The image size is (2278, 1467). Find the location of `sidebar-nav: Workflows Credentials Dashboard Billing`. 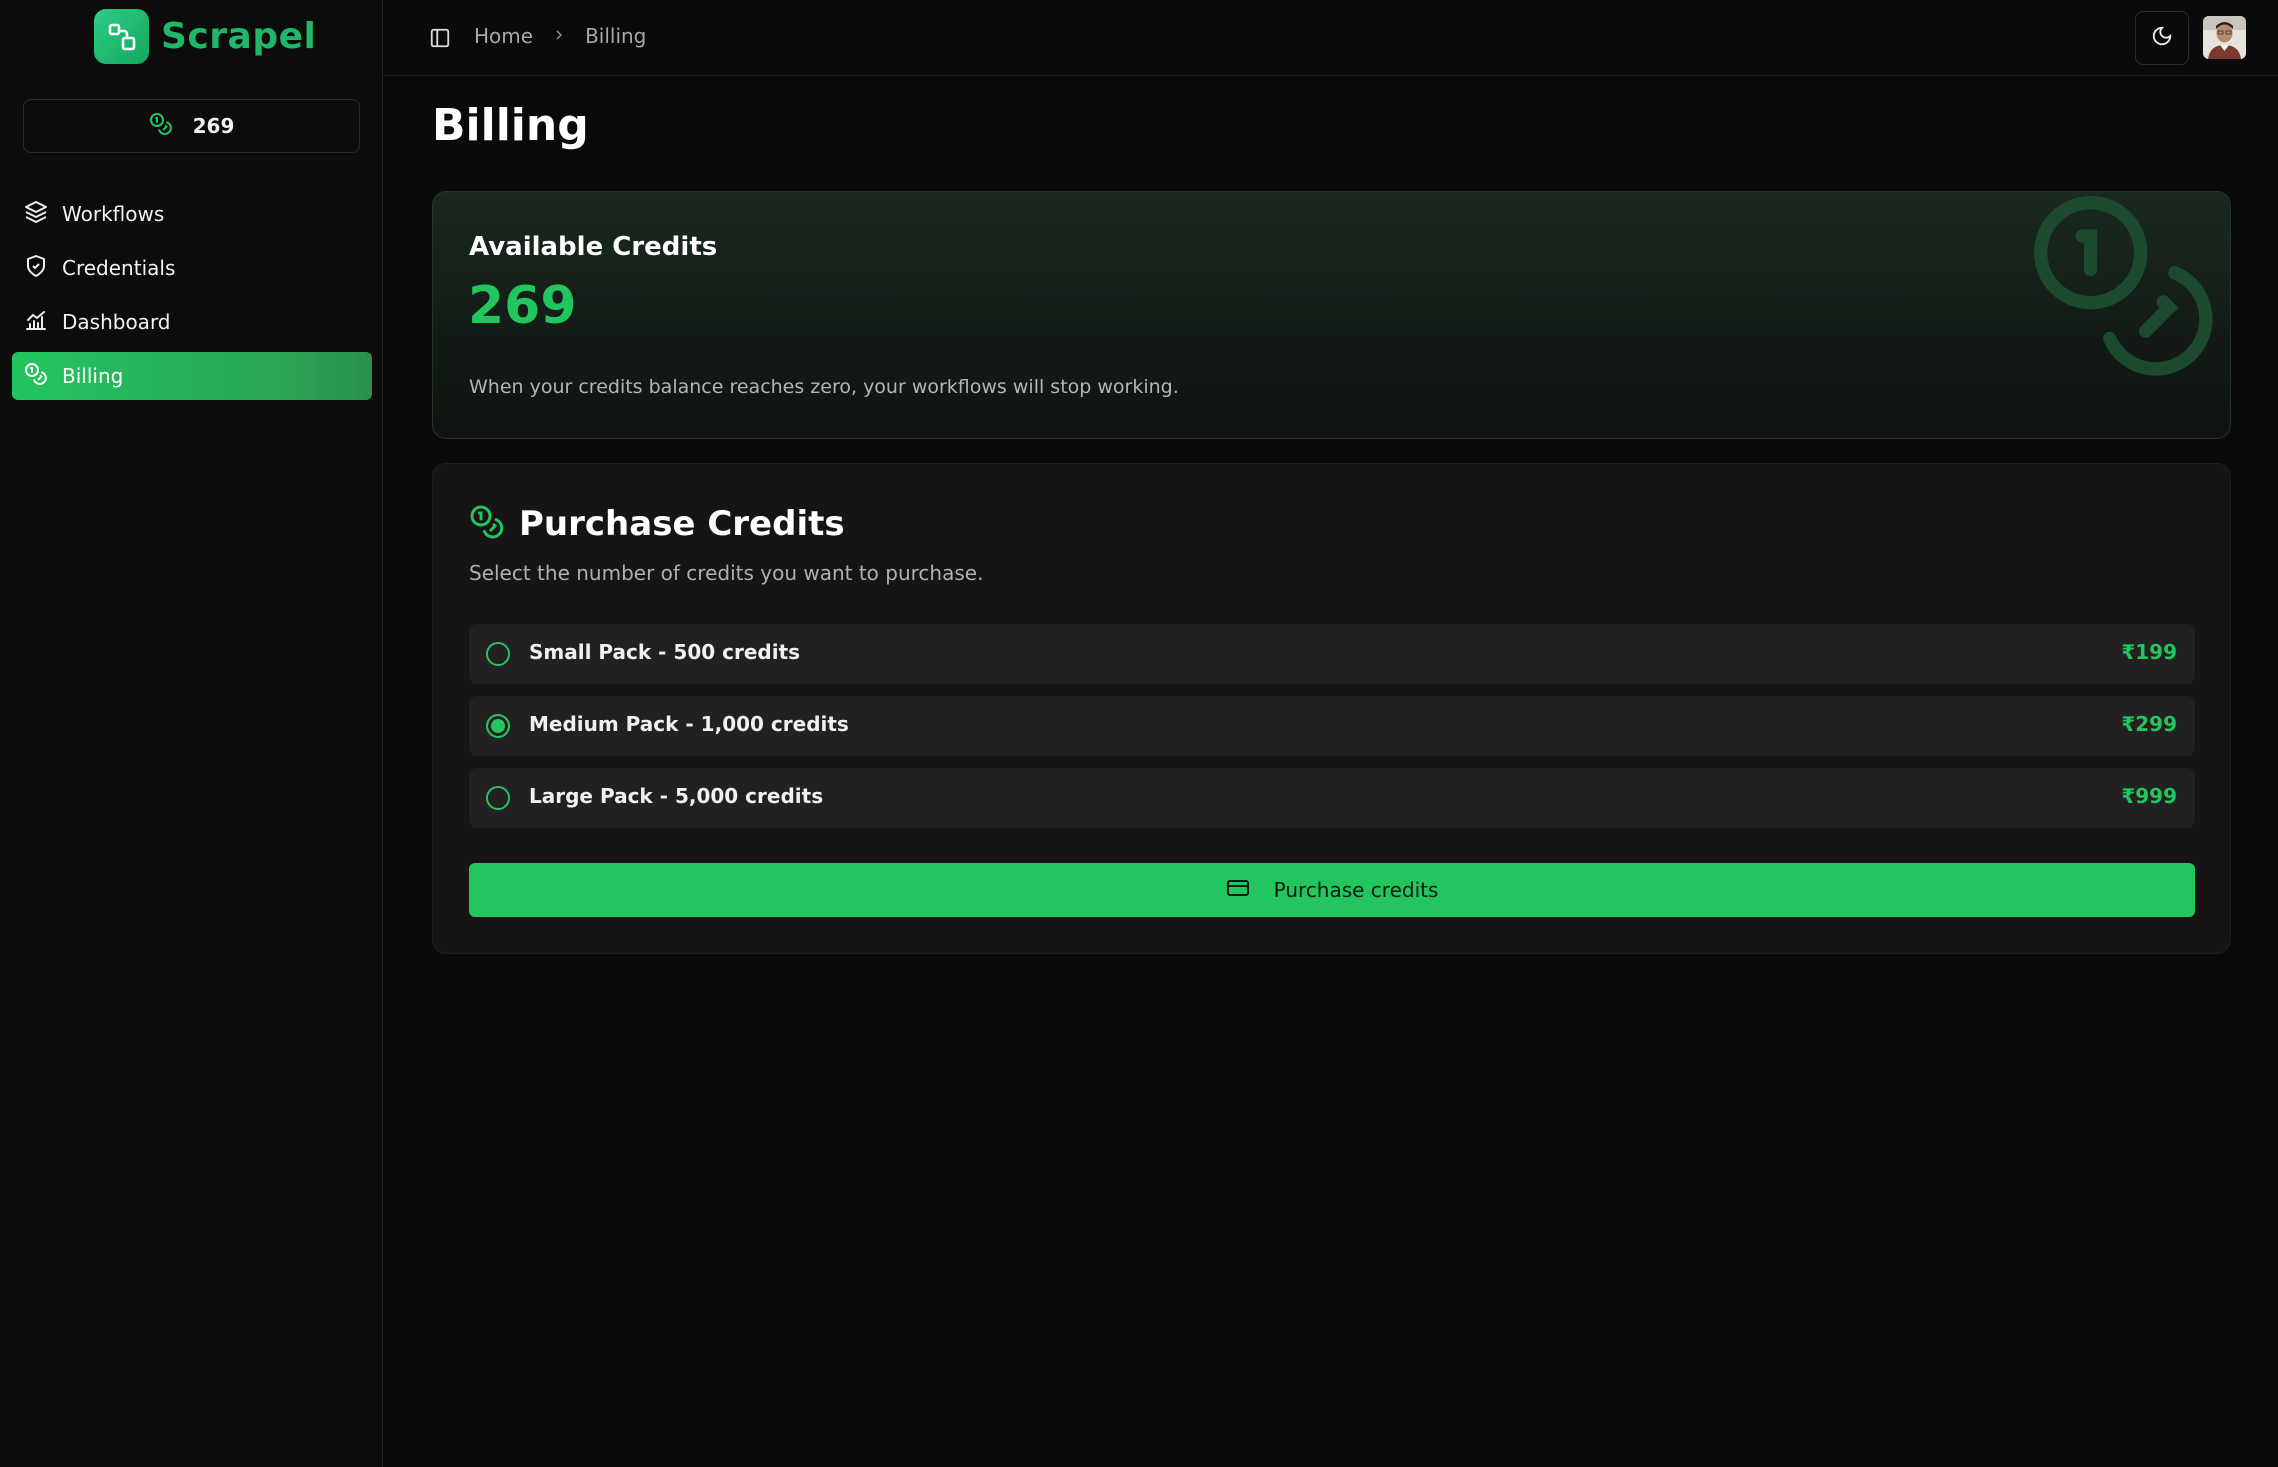

sidebar-nav: Workflows Credentials Dashboard Billing is located at coordinates (192, 298).